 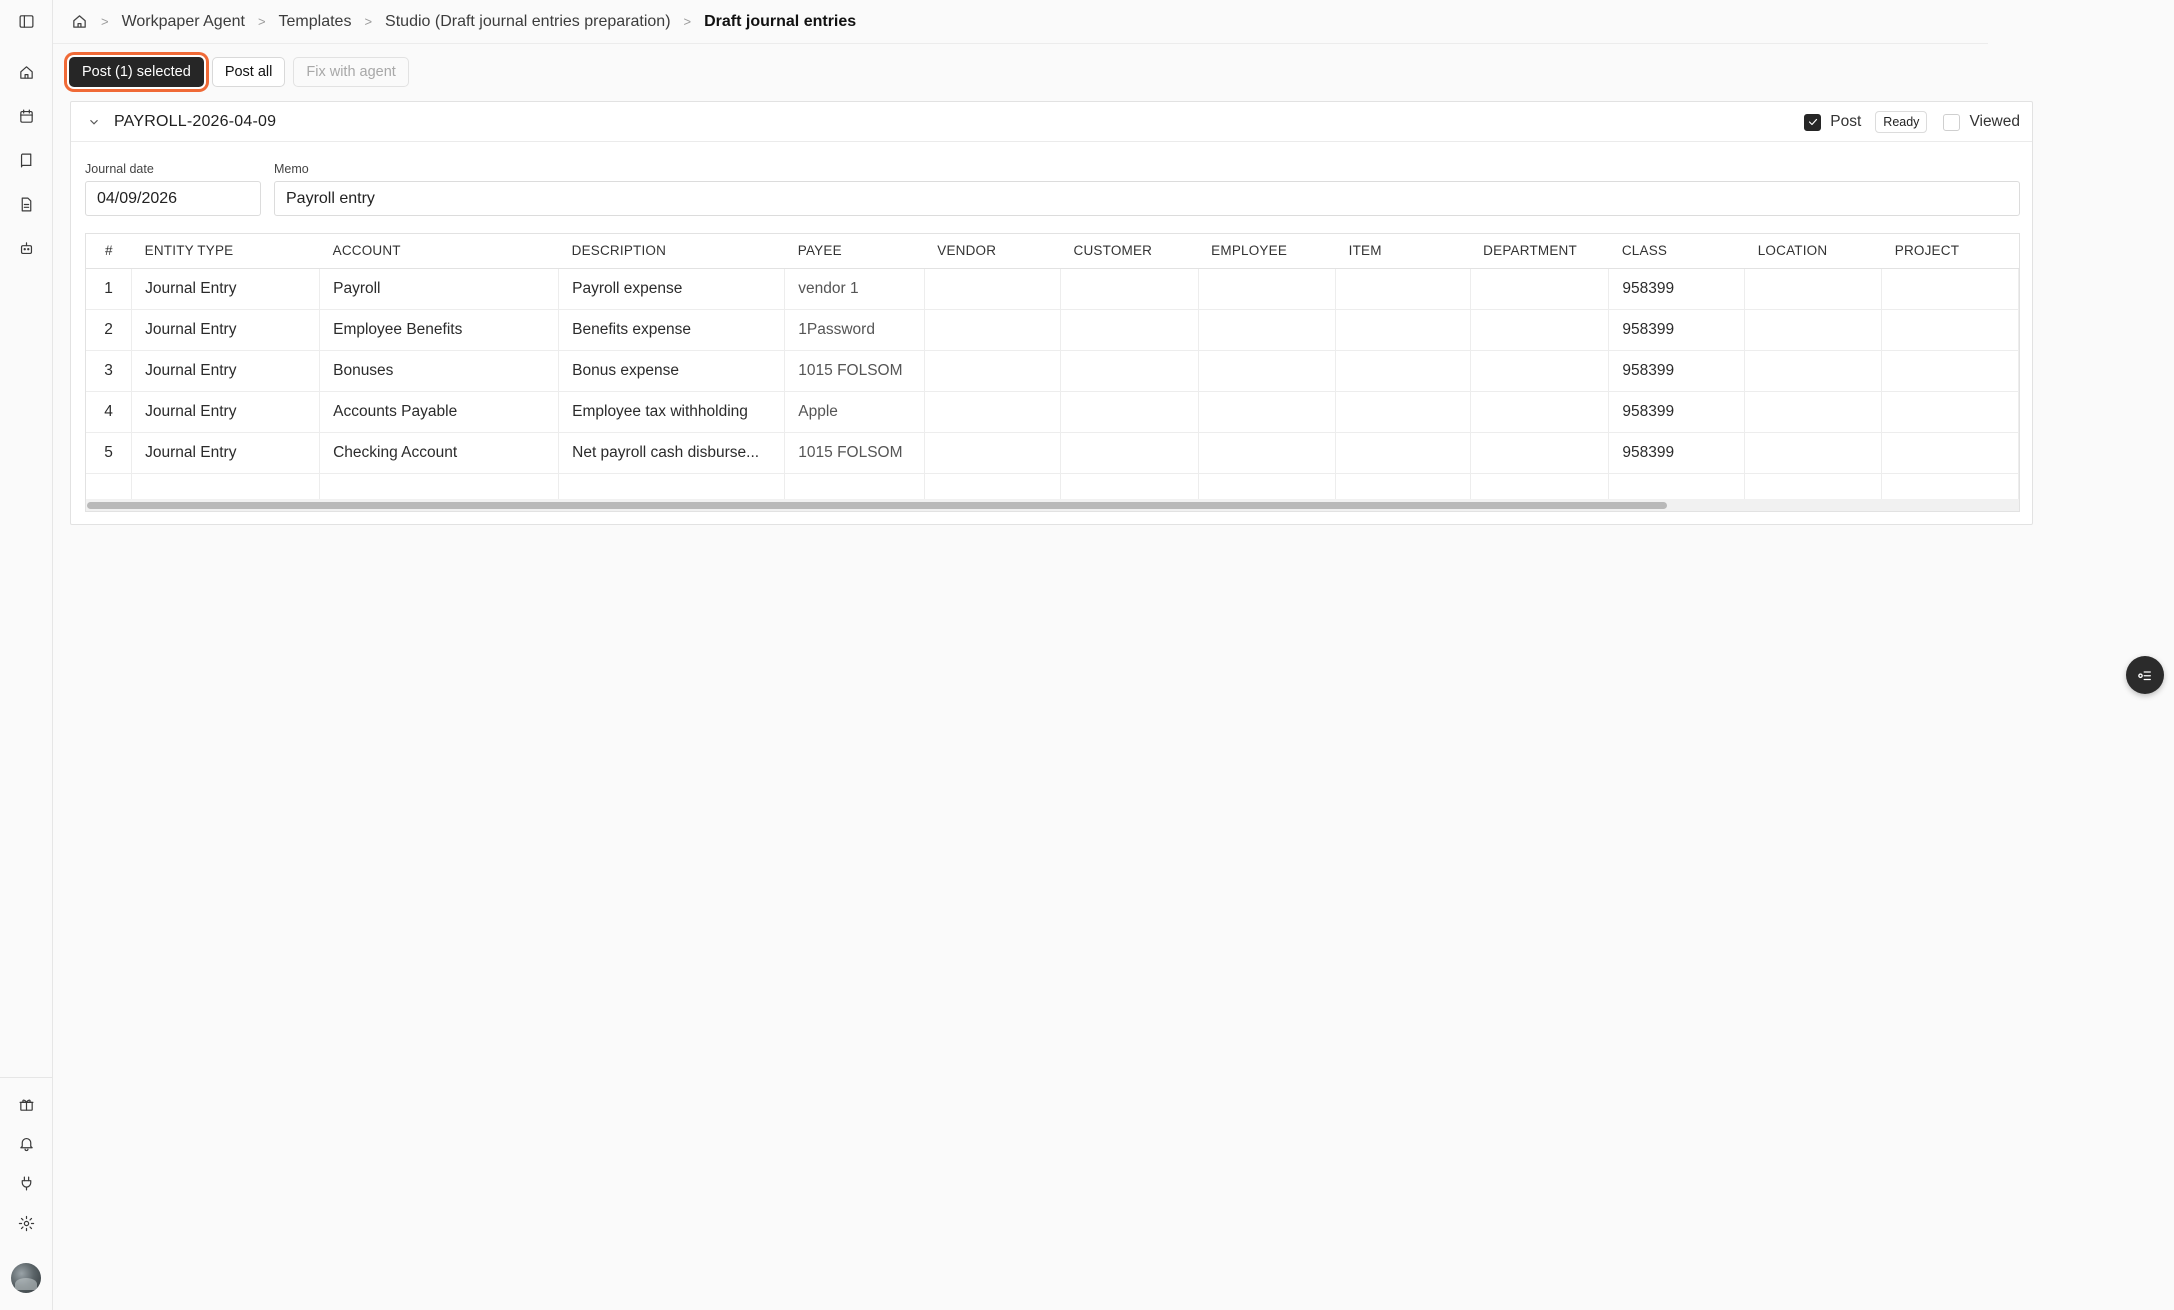 What do you see at coordinates (854, 289) in the screenshot?
I see `table-cell: vendor 1` at bounding box center [854, 289].